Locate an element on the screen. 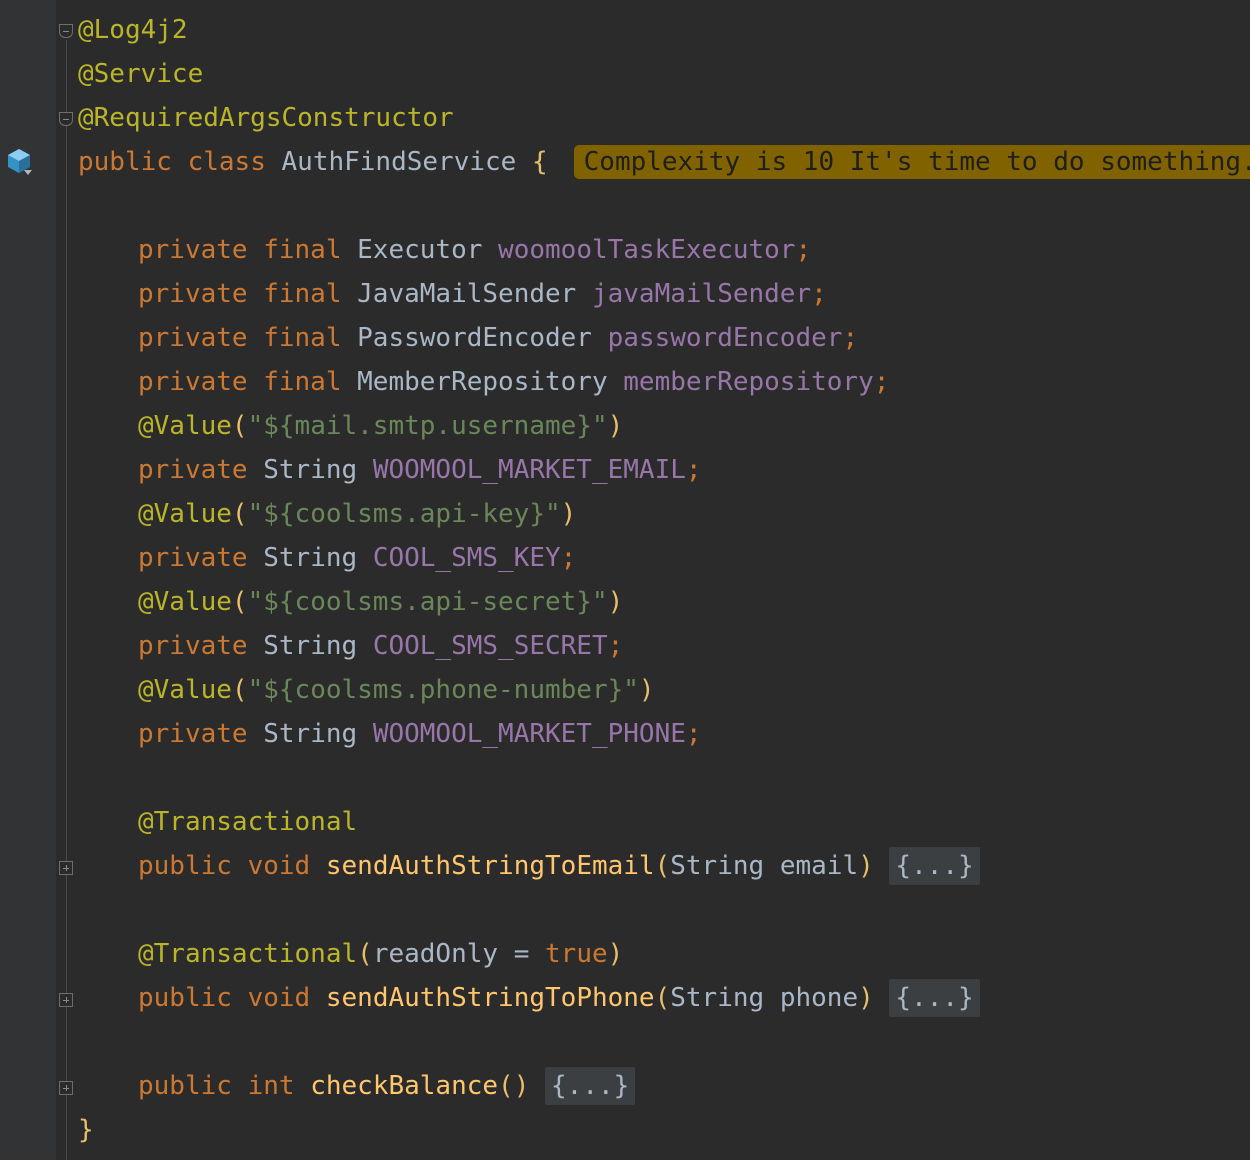 Image resolution: width=1250 pixels, height=1160 pixels. annotation-transactional-readonly: @Transactional(readOnly = true) is located at coordinates (381, 954).